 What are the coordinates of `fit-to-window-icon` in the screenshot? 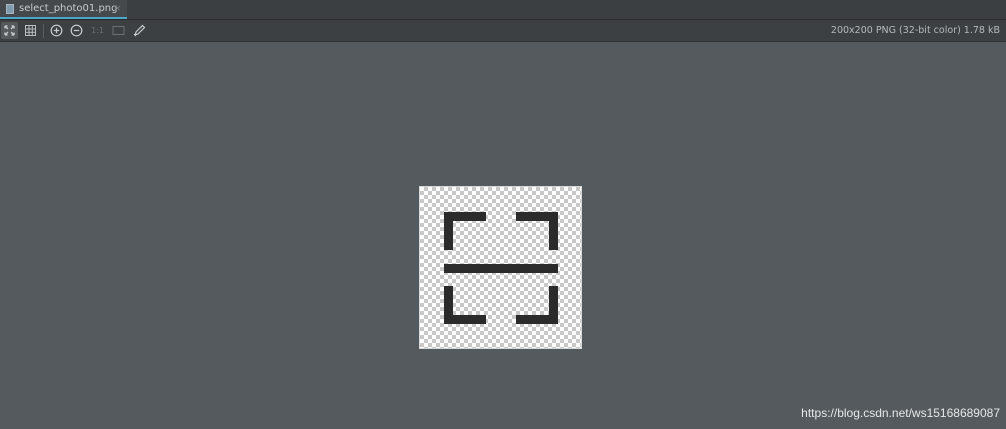 It's located at (9, 30).